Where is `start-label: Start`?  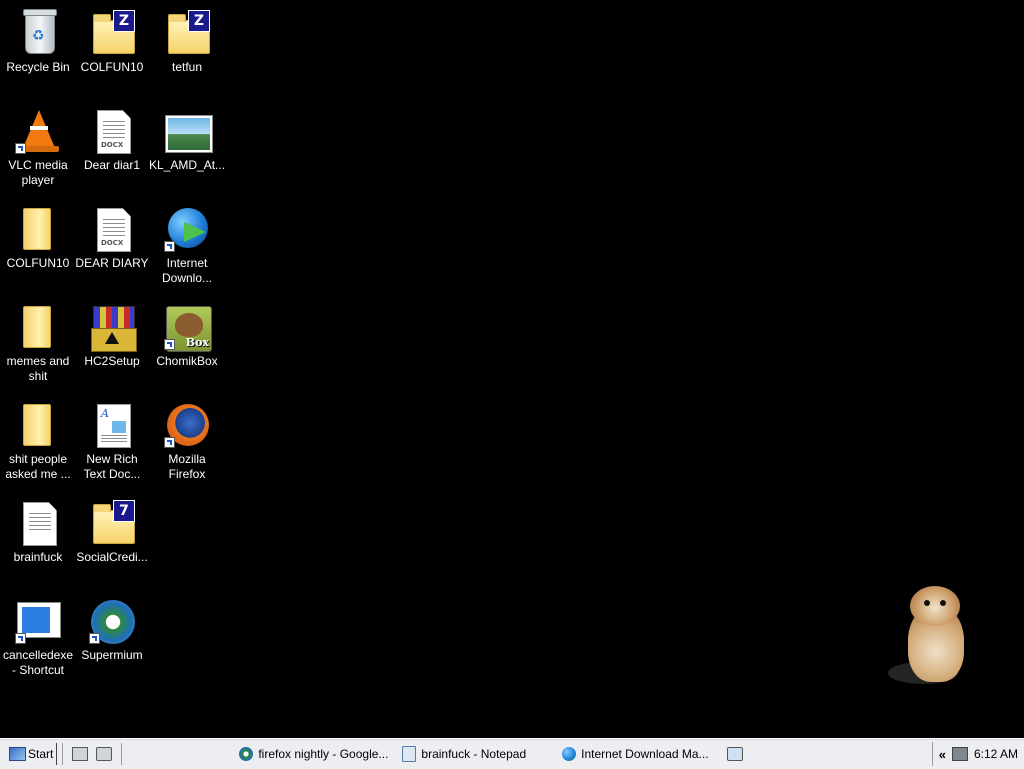
start-label: Start is located at coordinates (41, 754).